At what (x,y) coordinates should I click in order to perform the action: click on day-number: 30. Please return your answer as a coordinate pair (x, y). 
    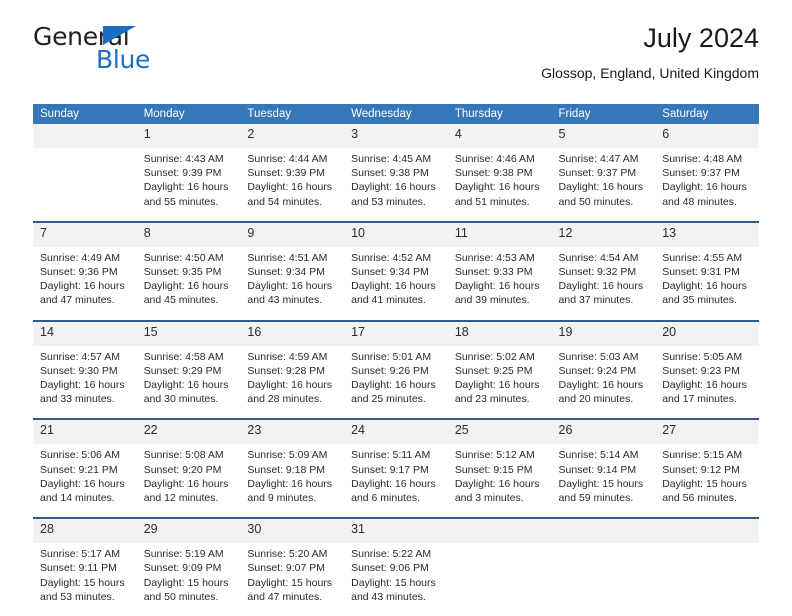
    Looking at the image, I should click on (292, 530).